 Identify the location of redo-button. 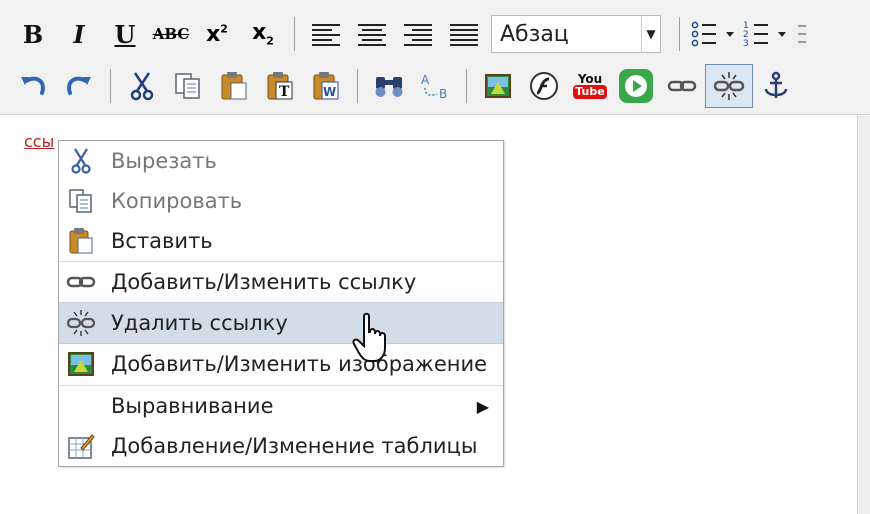
(79, 86).